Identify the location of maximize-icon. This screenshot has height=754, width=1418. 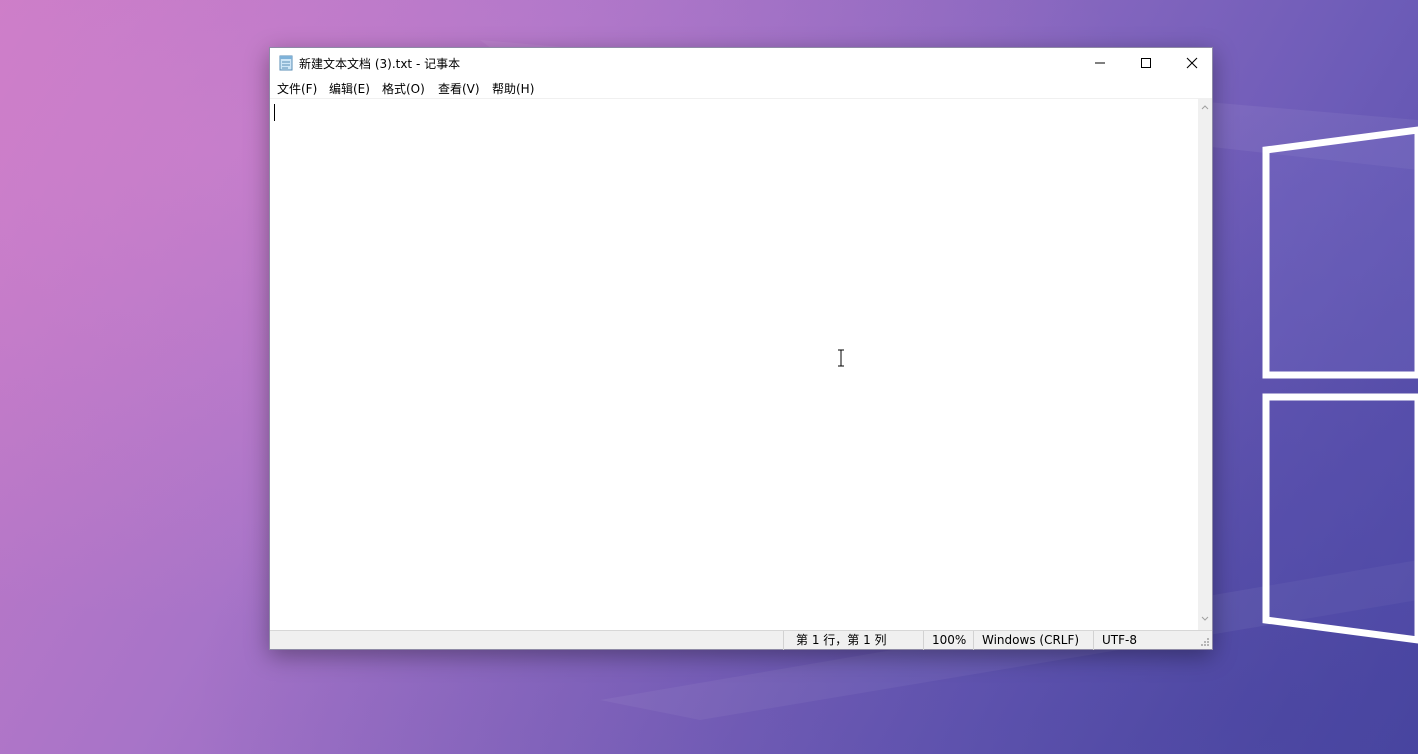
(1146, 63).